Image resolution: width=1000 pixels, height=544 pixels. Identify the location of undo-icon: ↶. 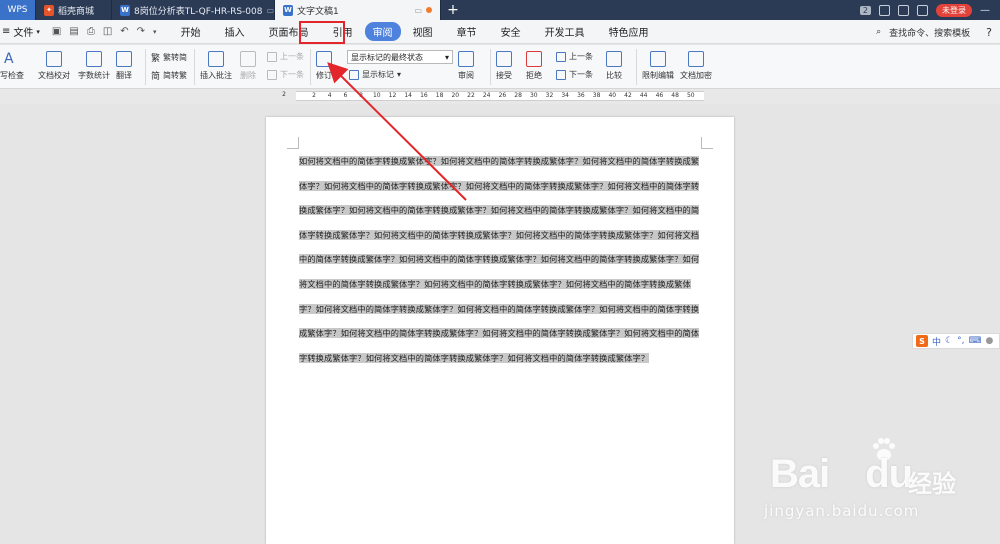
(124, 31).